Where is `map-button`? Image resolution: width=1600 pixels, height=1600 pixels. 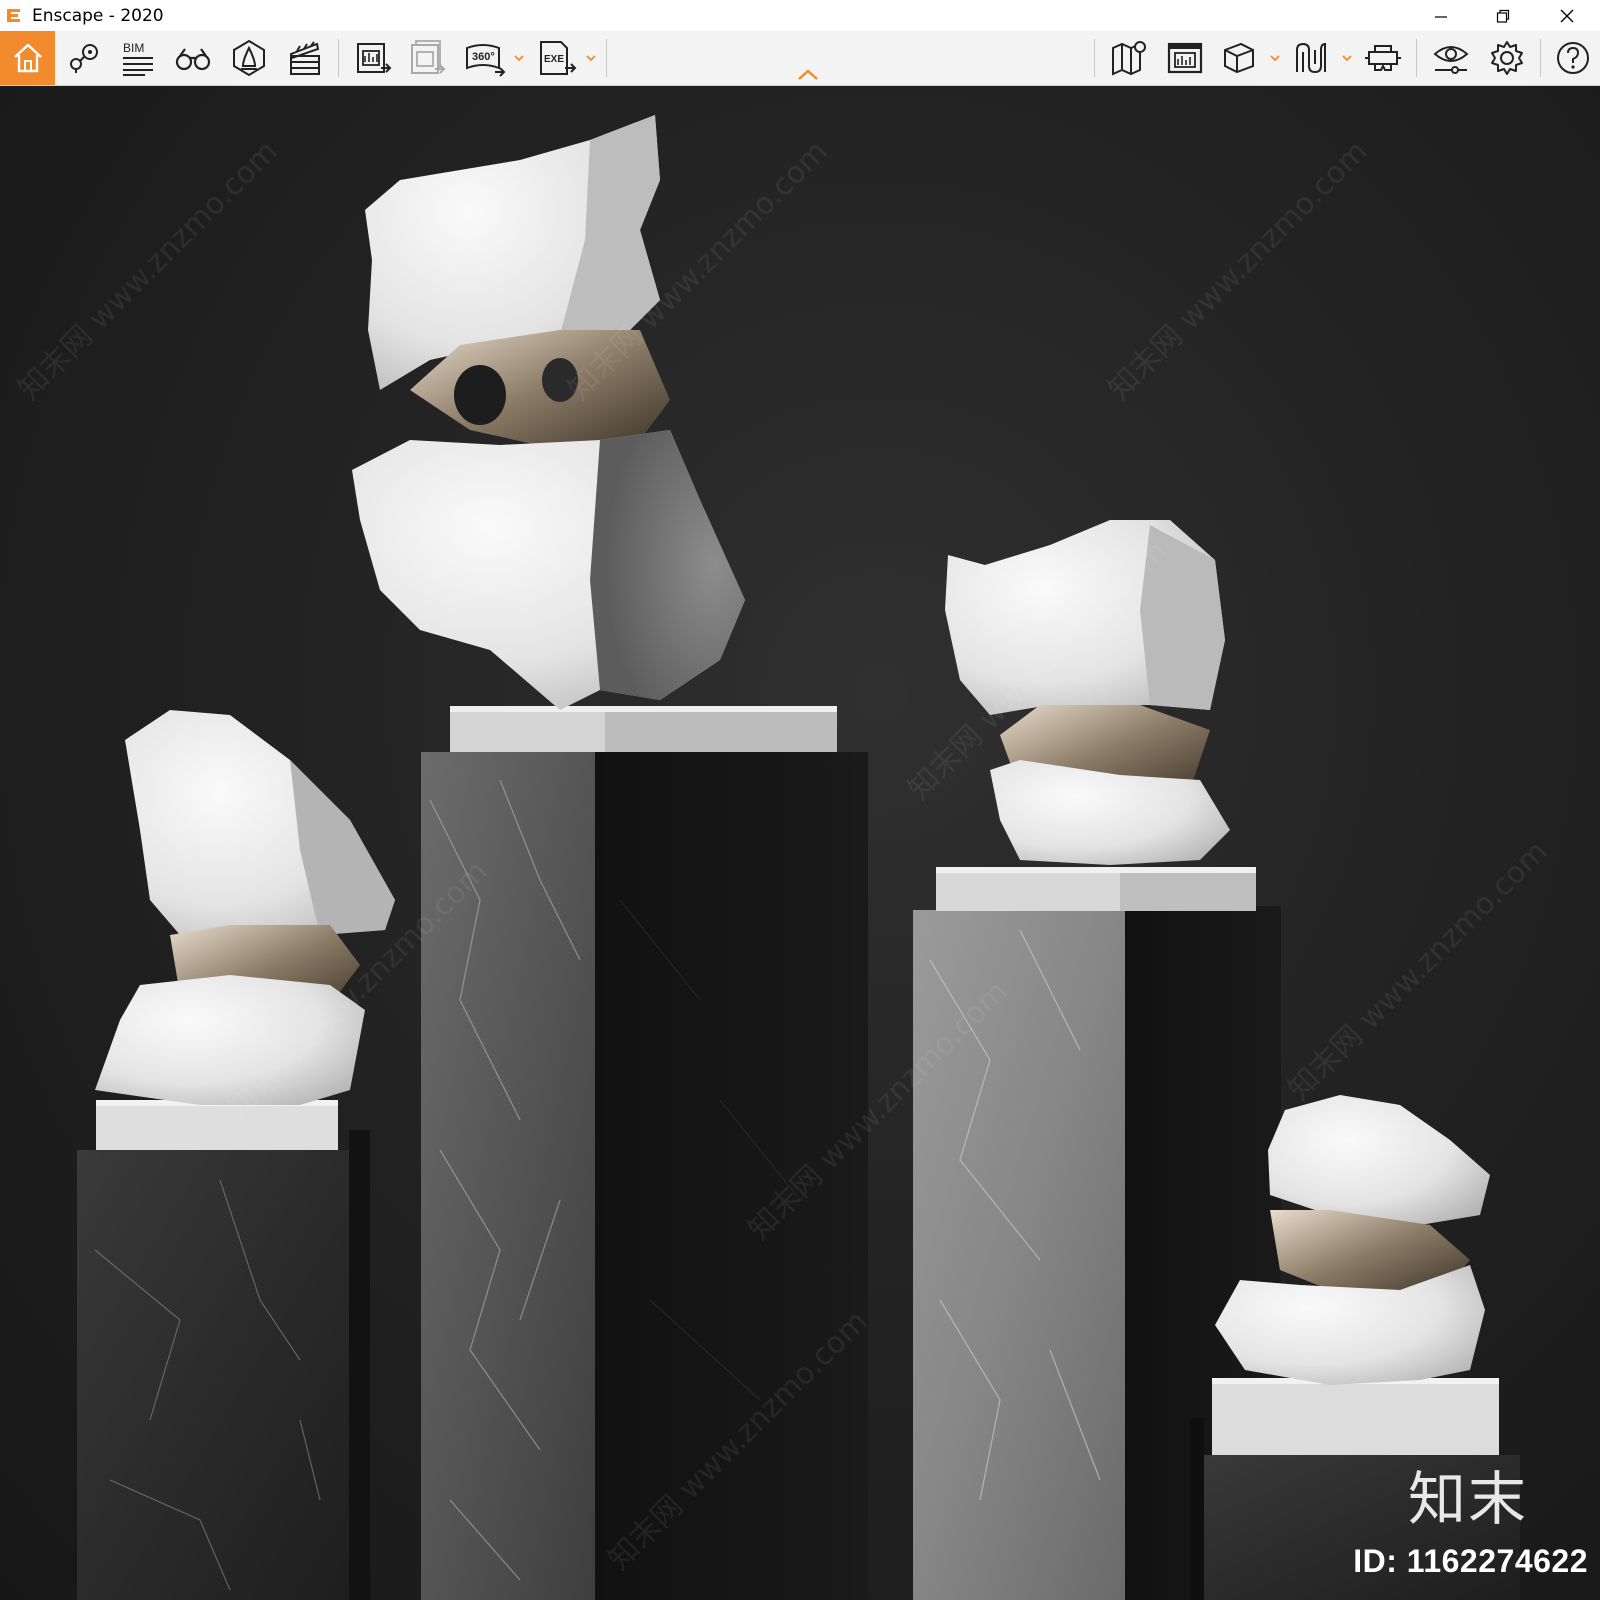 map-button is located at coordinates (1129, 58).